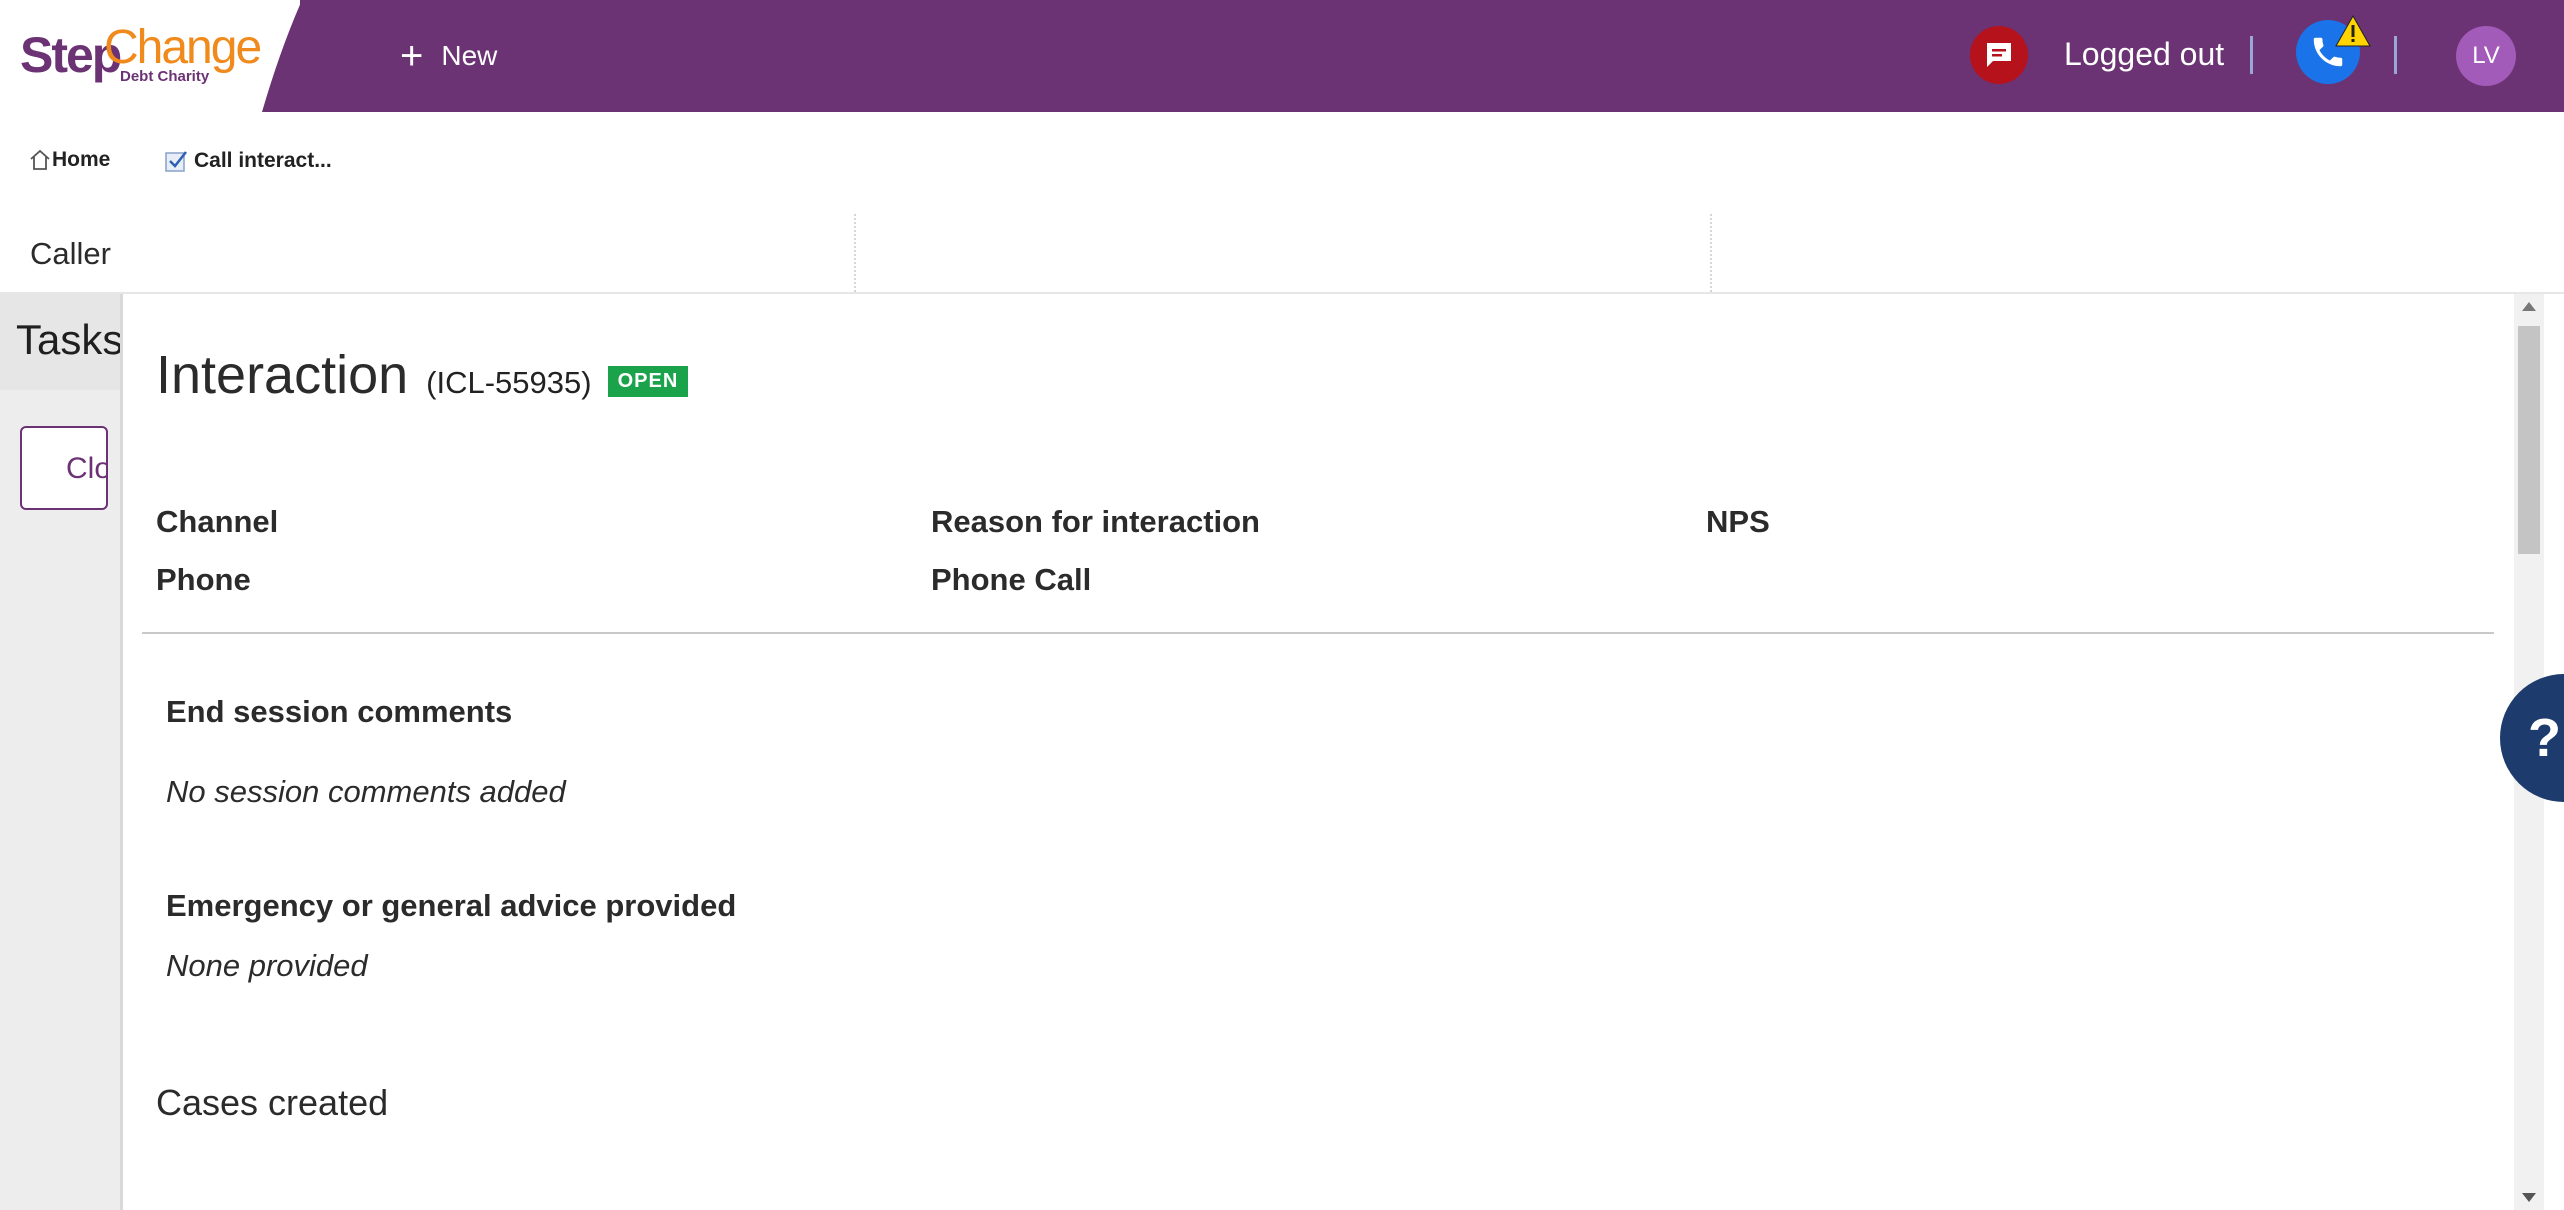  I want to click on nps-label: NPS, so click(1738, 521).